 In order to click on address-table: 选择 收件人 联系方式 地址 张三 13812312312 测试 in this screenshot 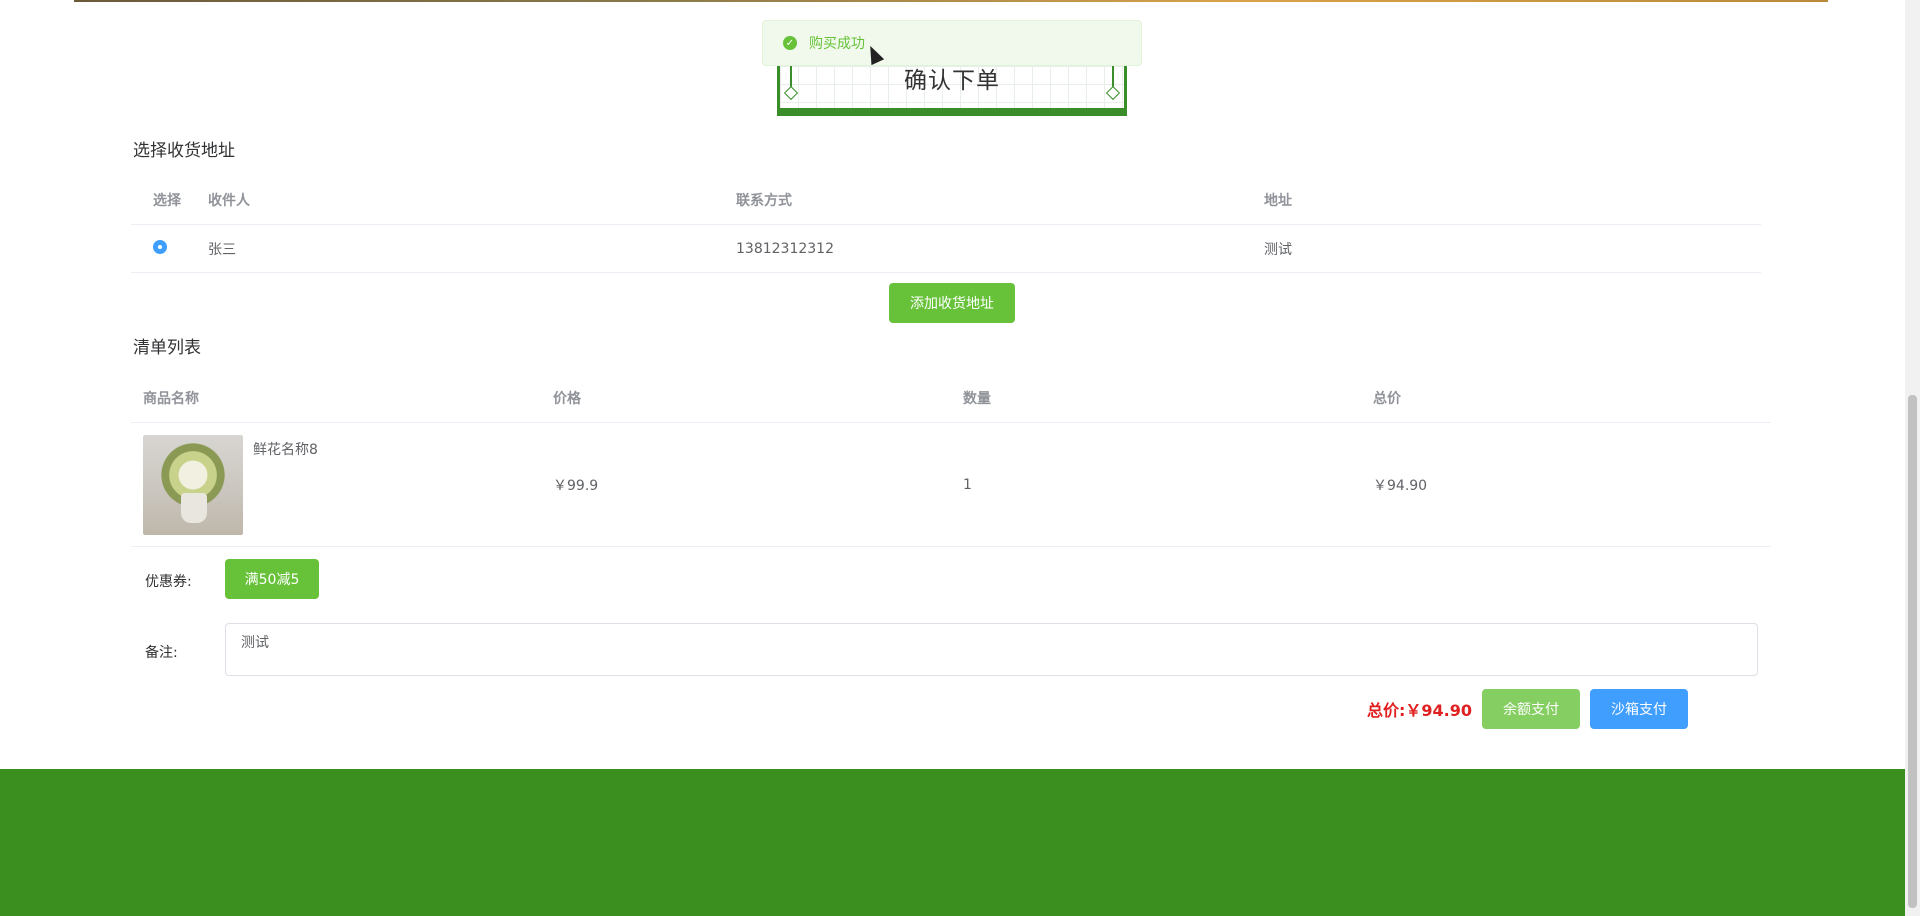, I will do `click(946, 224)`.